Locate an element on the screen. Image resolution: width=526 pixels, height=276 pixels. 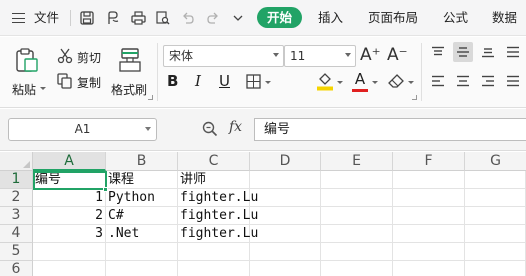
cell-e4 is located at coordinates (357, 234).